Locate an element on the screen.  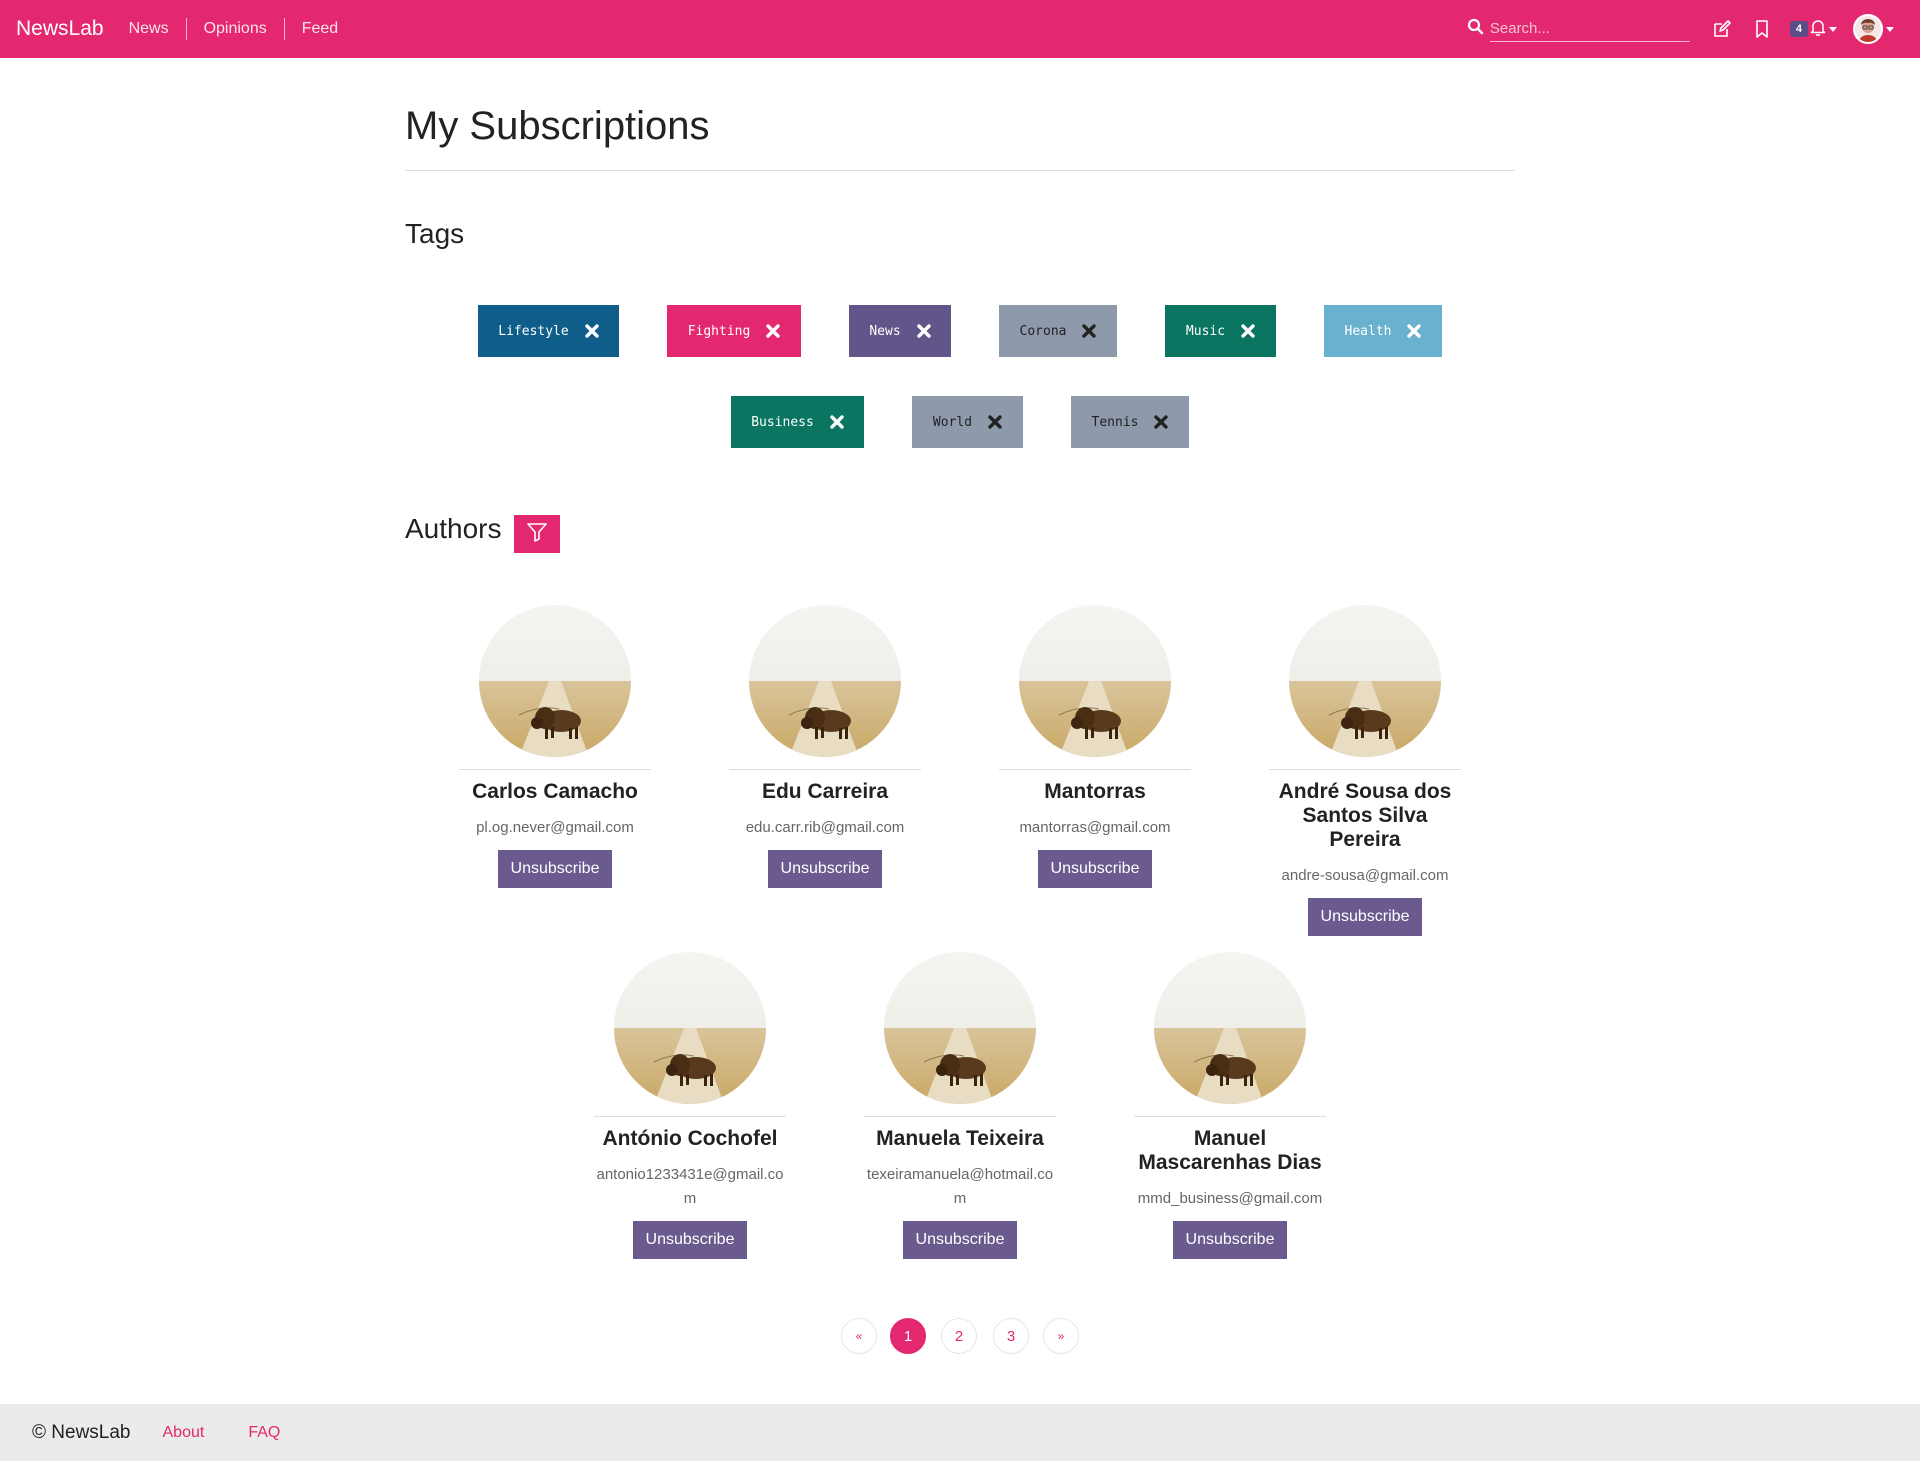
user-menu-dropdown is located at coordinates (1873, 29).